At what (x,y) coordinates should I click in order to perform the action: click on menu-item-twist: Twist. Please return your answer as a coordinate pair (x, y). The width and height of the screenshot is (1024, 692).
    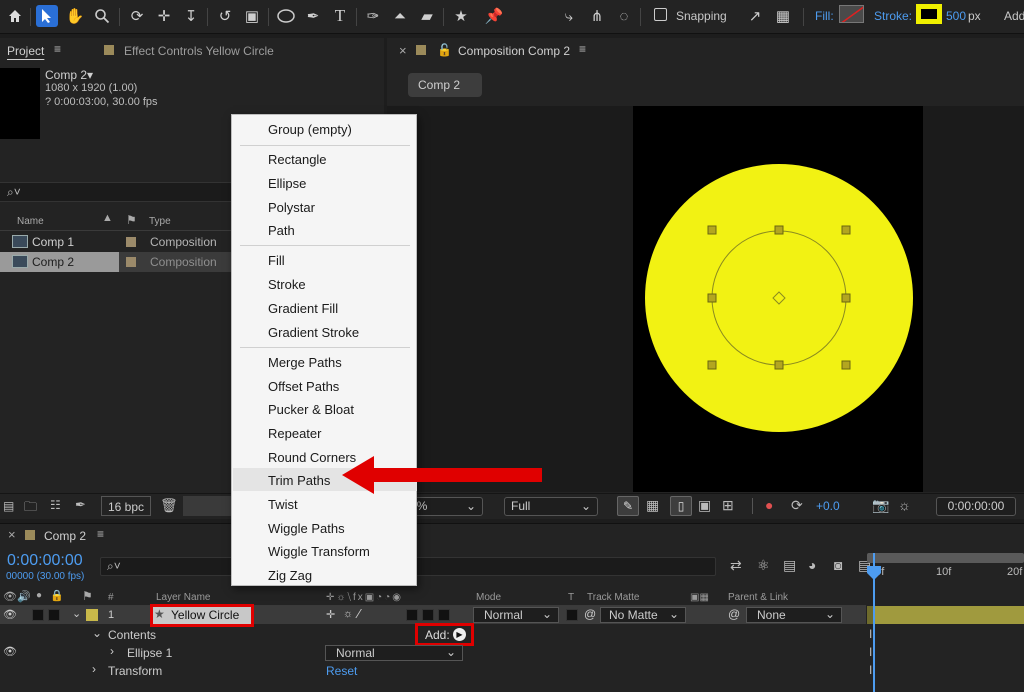
    Looking at the image, I should click on (283, 504).